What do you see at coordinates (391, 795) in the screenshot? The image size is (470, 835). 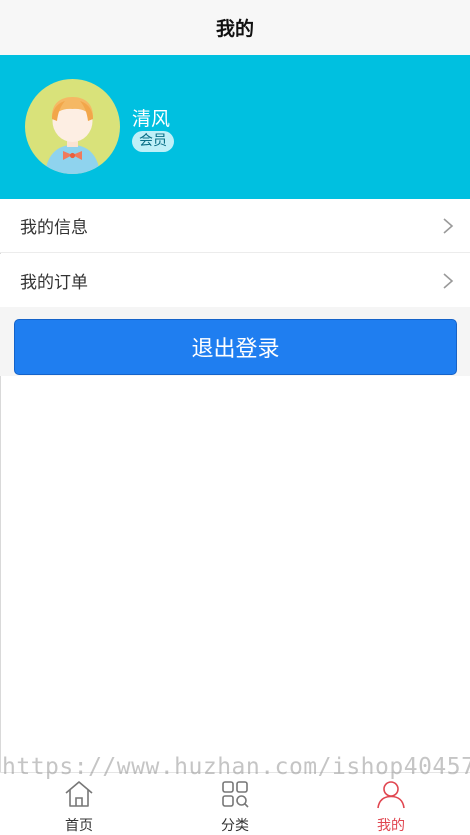 I see `user-icon` at bounding box center [391, 795].